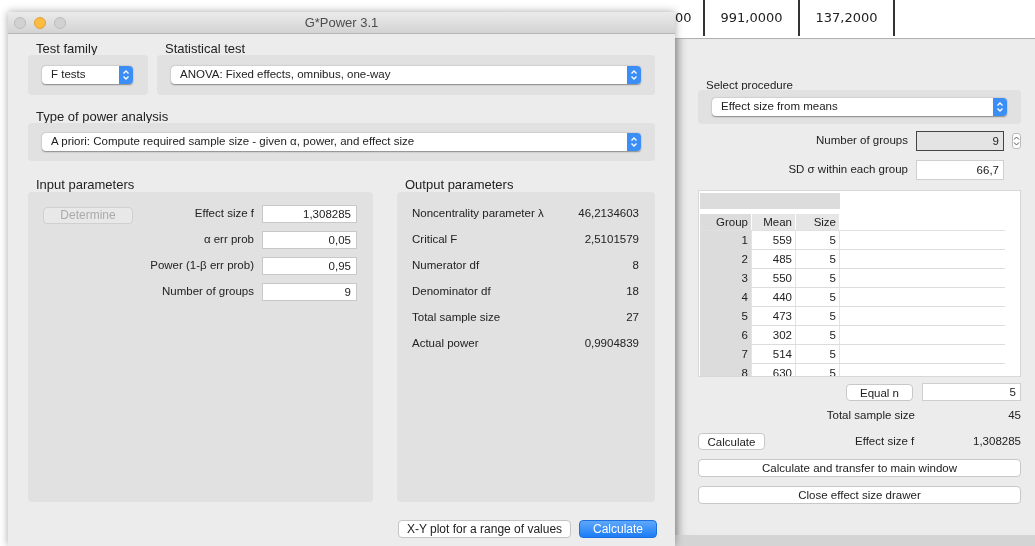  What do you see at coordinates (228, 240) in the screenshot?
I see `field-label: α err prob` at bounding box center [228, 240].